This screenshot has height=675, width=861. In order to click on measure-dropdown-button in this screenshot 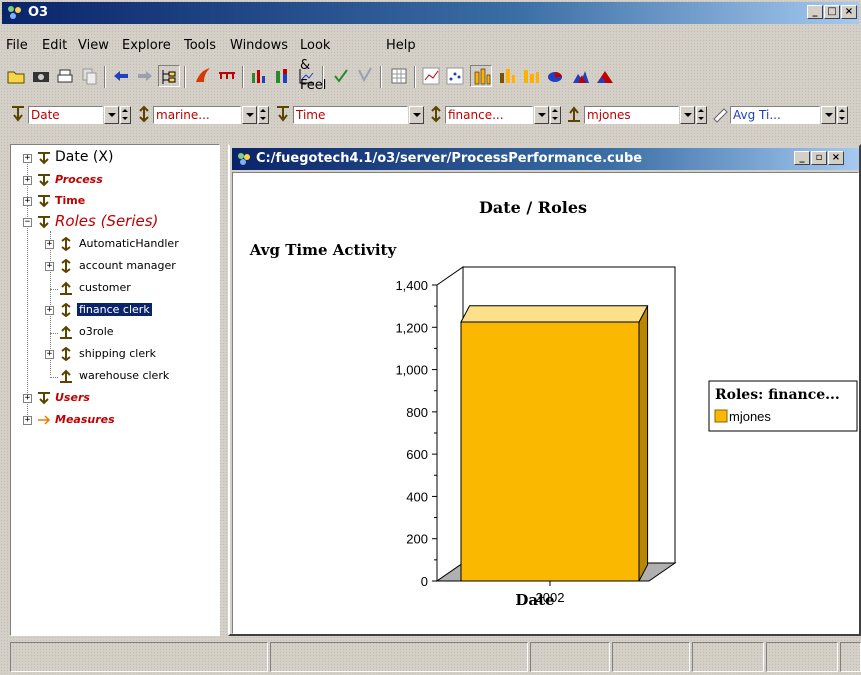, I will do `click(828, 115)`.